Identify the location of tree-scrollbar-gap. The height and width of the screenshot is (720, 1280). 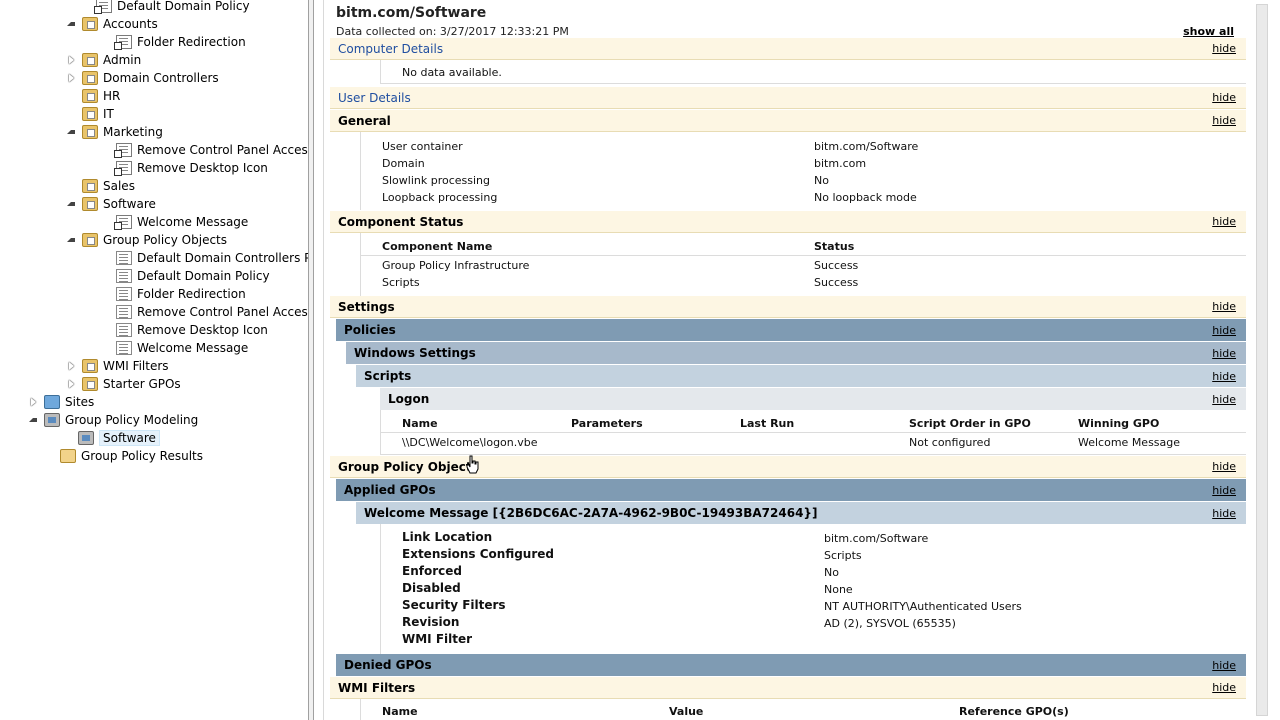
(319, 360).